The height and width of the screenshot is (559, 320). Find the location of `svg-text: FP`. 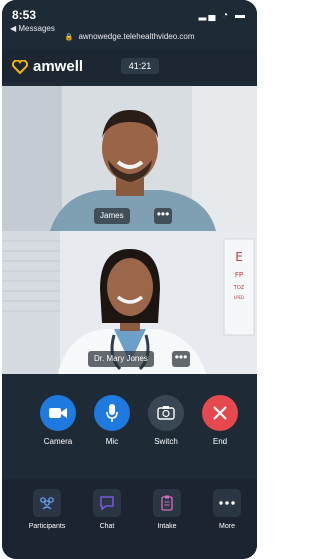

svg-text: FP is located at coordinates (239, 275).